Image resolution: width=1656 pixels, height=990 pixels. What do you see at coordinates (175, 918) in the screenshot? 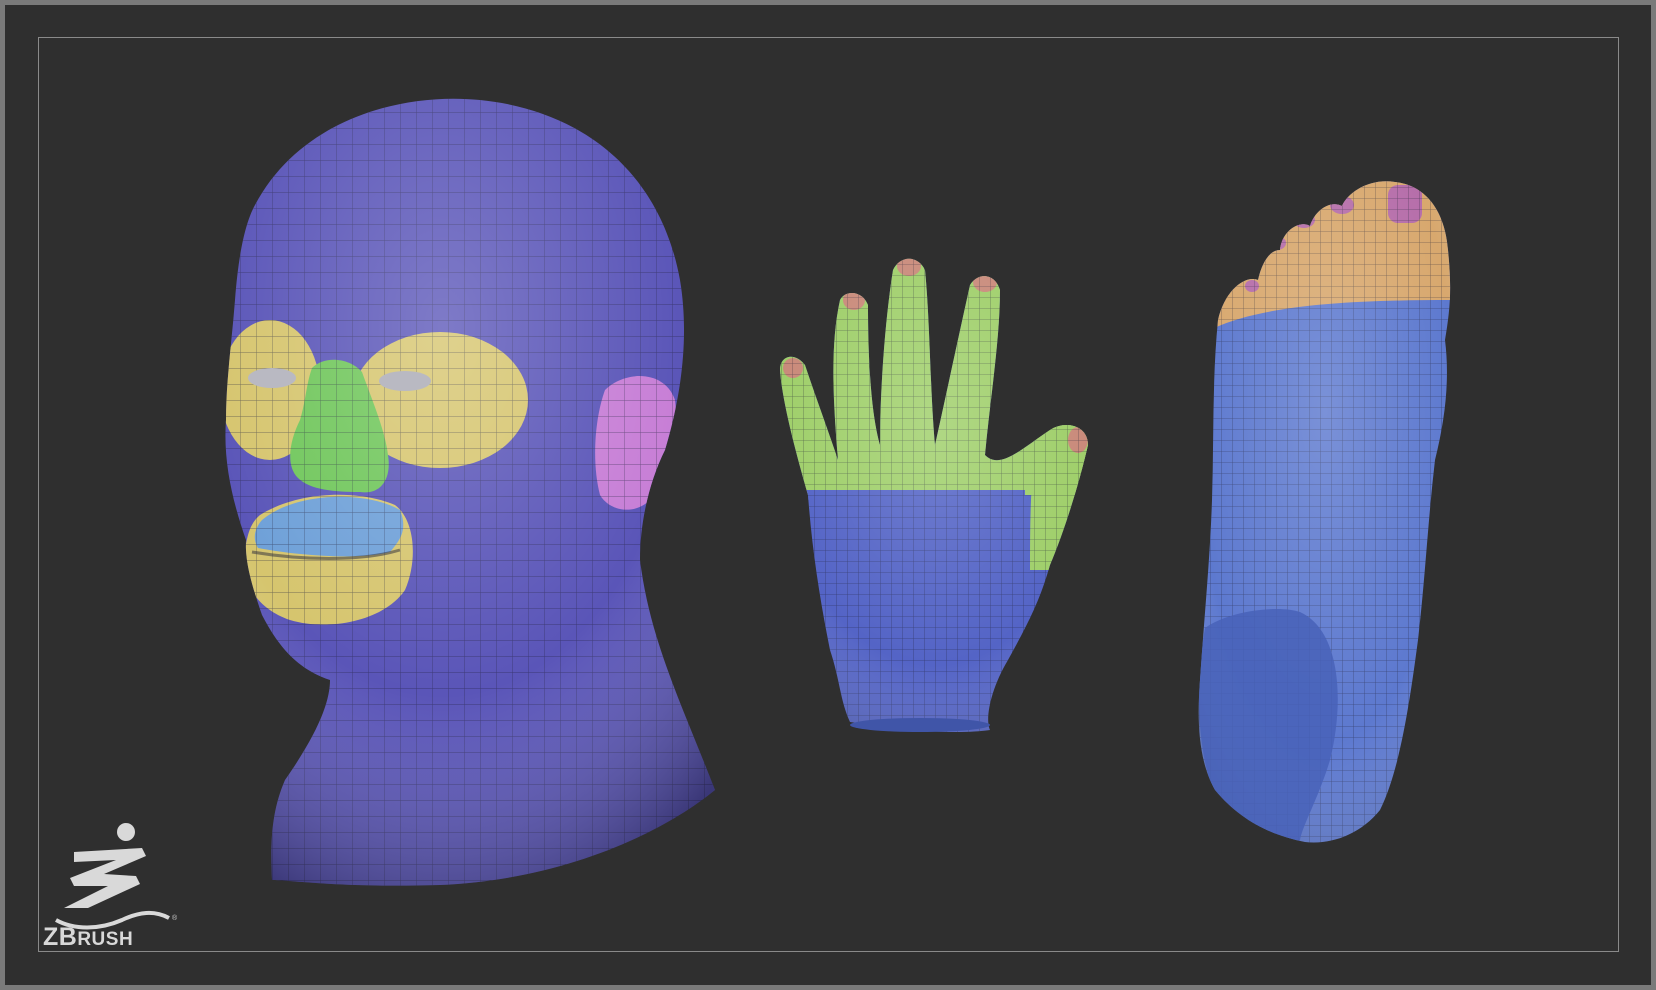
I see `trademark-mark: ®` at bounding box center [175, 918].